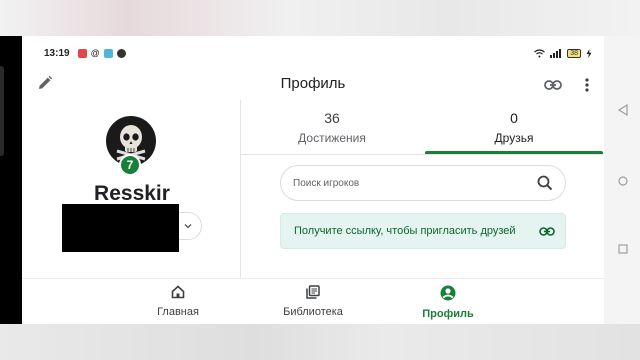 This screenshot has width=640, height=360. Describe the element at coordinates (313, 312) in the screenshot. I see `nav-label: Библиотека` at that location.